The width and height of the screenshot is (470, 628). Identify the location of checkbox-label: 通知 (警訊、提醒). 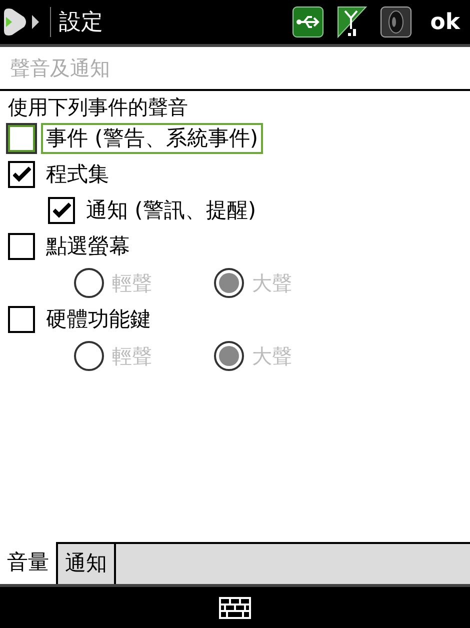
(171, 210).